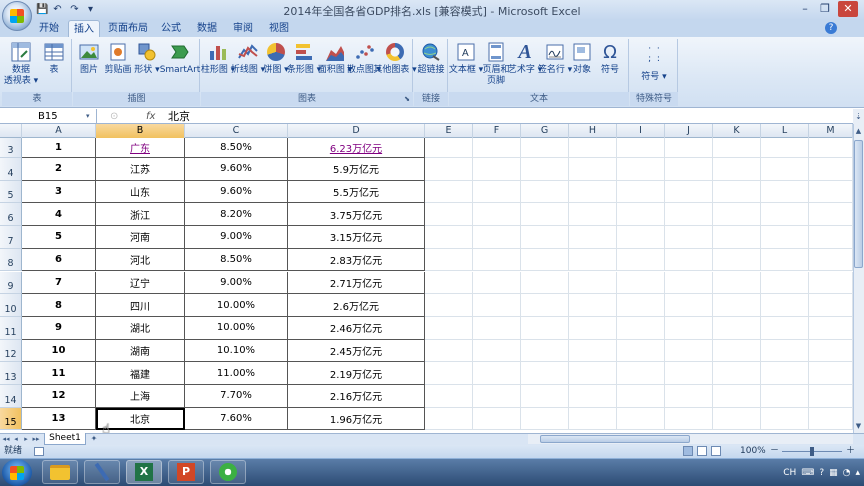 Image resolution: width=864 pixels, height=486 pixels. Describe the element at coordinates (147, 65) in the screenshot. I see `shapes-button: 形状 ▾` at that location.